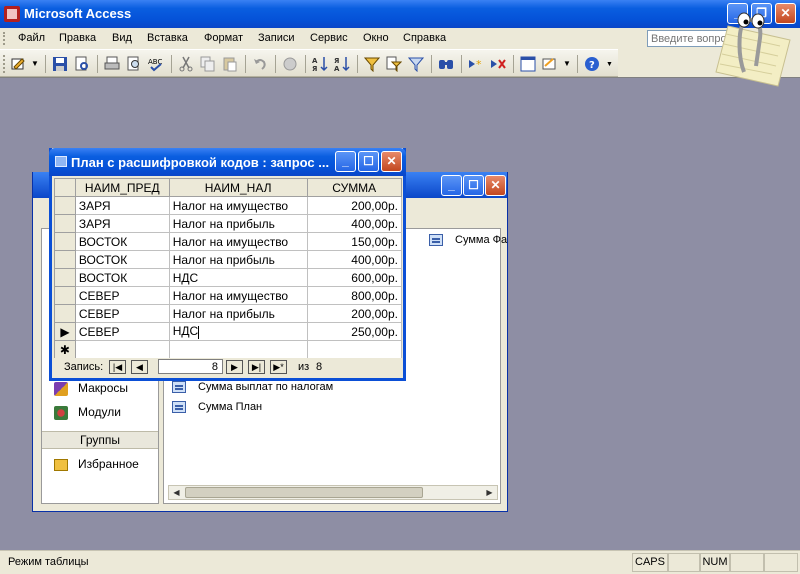 This screenshot has width=800, height=574. I want to click on sort-ascending-icon: AЯ, so click(320, 64).